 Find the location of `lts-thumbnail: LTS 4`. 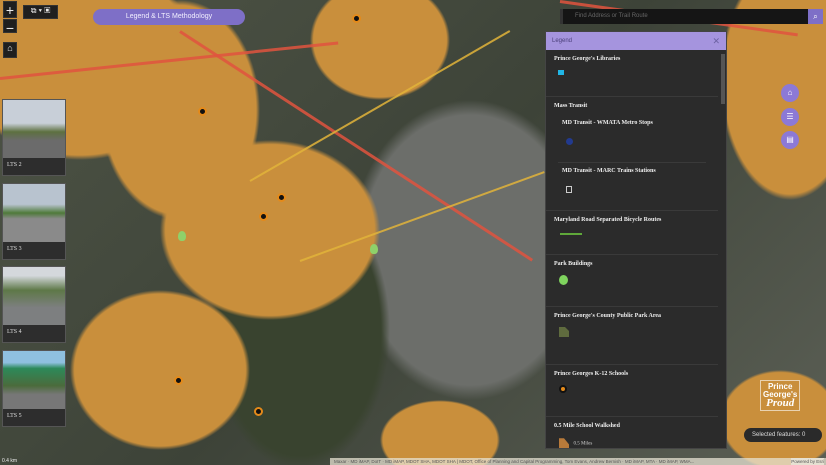

lts-thumbnail: LTS 4 is located at coordinates (34, 304).